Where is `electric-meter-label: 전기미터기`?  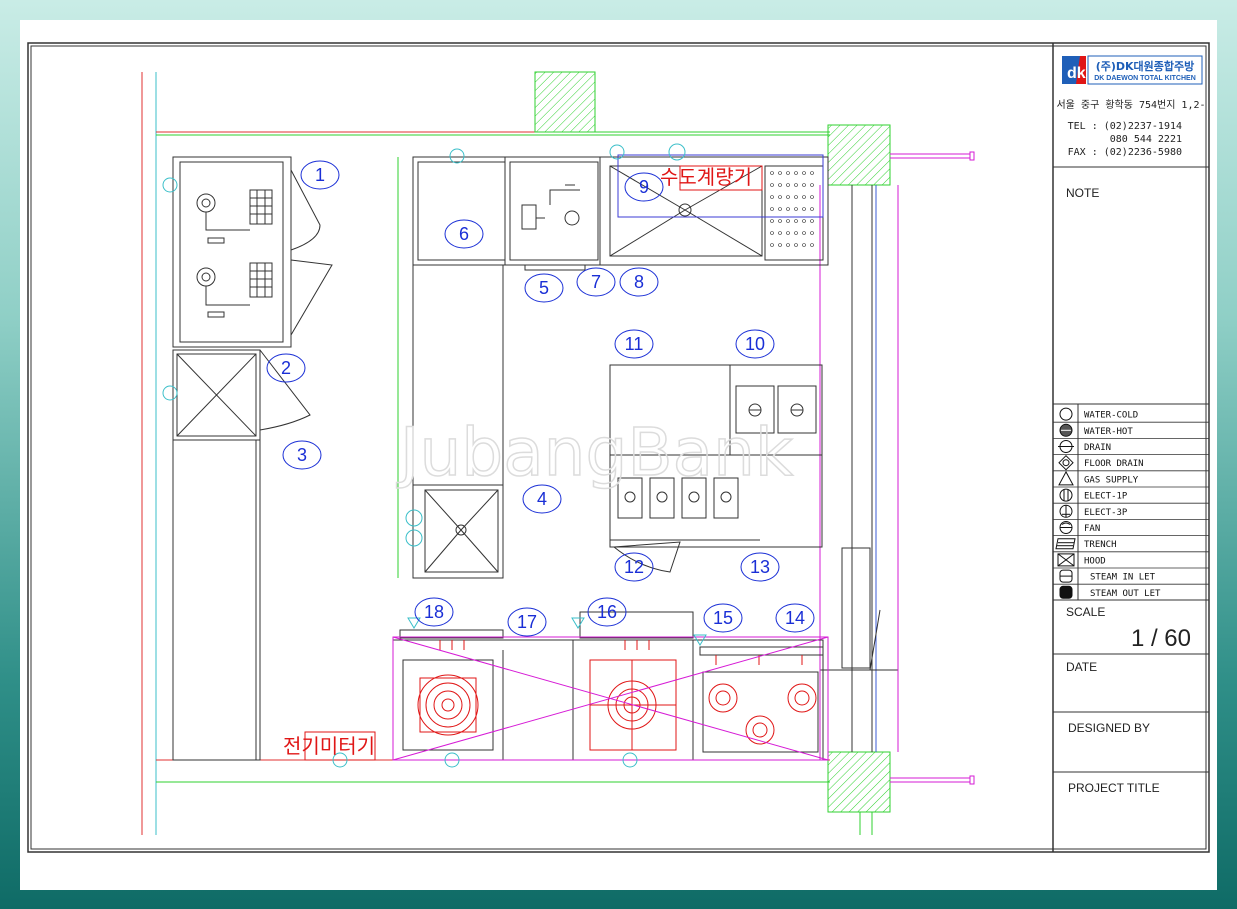 electric-meter-label: 전기미터기 is located at coordinates (329, 746).